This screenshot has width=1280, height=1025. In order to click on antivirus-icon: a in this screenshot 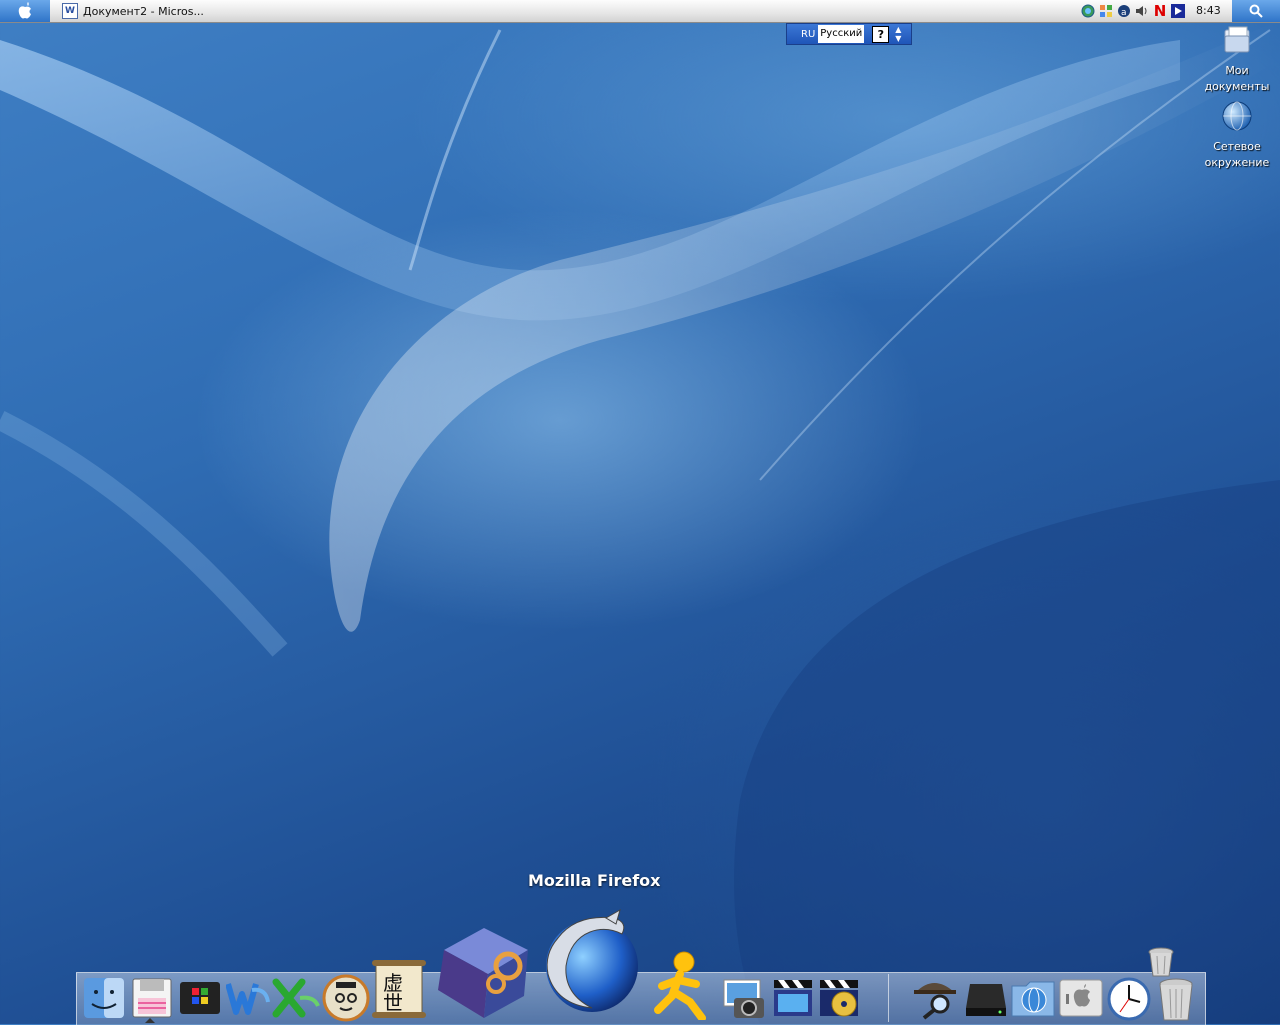, I will do `click(1124, 11)`.